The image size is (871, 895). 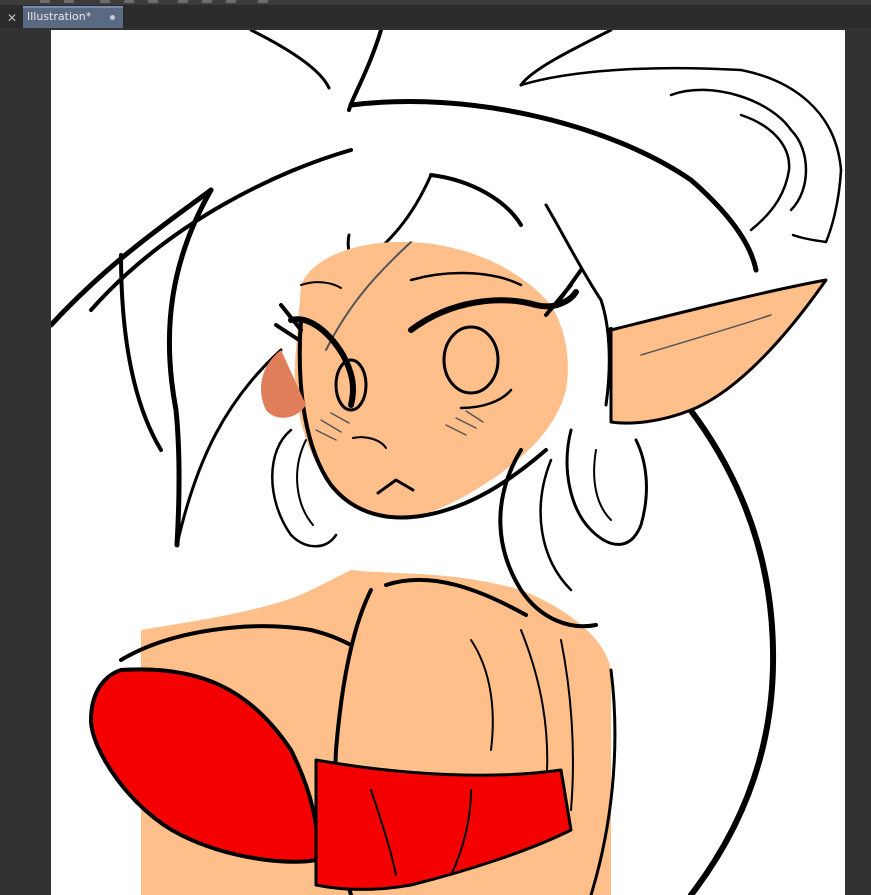 What do you see at coordinates (59, 16) in the screenshot?
I see `tab-title: Illustration*` at bounding box center [59, 16].